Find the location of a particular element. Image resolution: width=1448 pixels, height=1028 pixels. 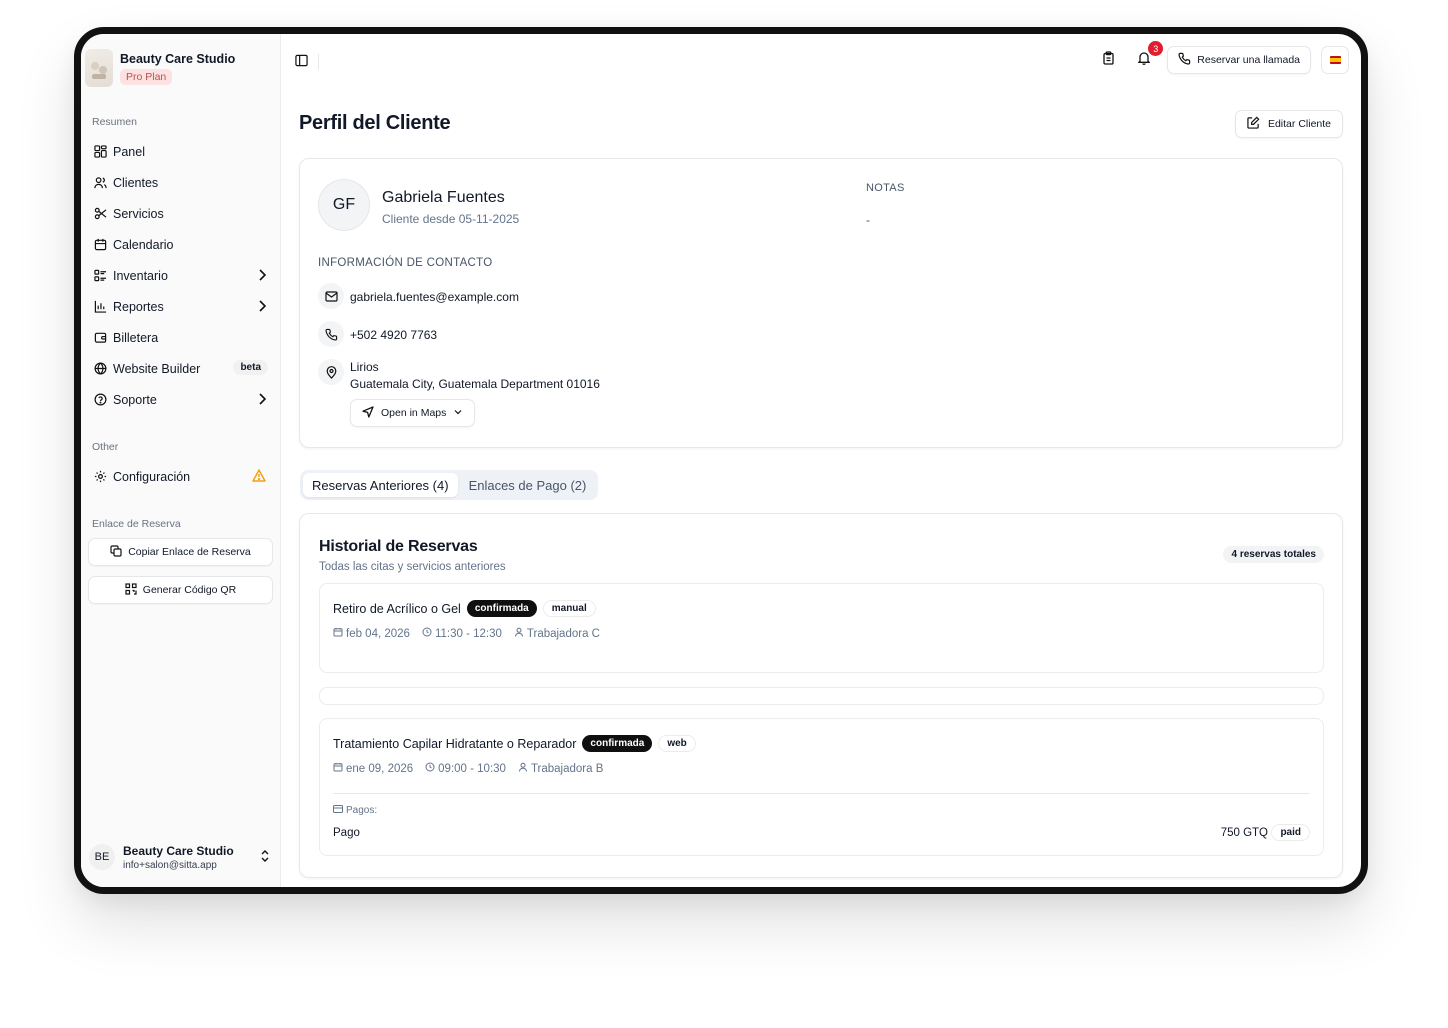

open-in-maps-button: Open in Maps is located at coordinates (413, 413).